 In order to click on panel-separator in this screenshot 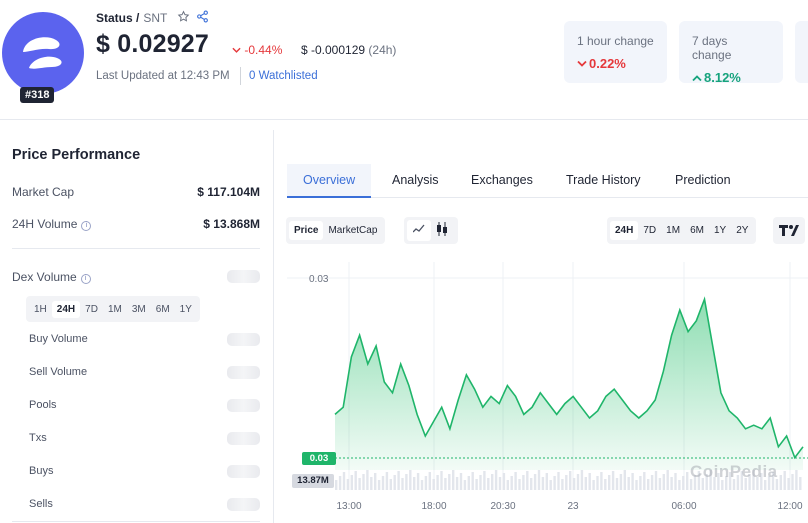, I will do `click(273, 326)`.